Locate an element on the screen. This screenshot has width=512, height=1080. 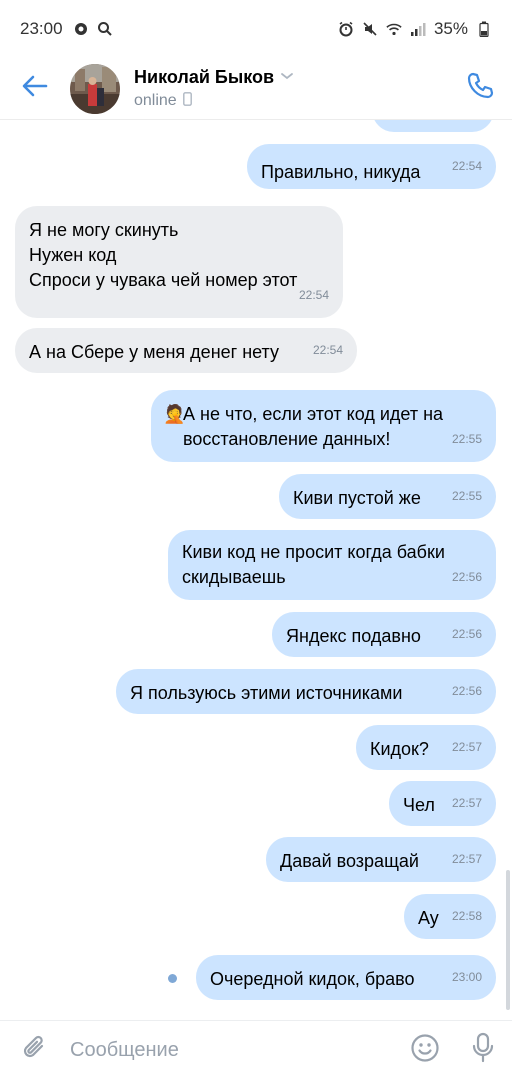
outgoing-message: Киви пустой же 22:55 is located at coordinates (387, 496).